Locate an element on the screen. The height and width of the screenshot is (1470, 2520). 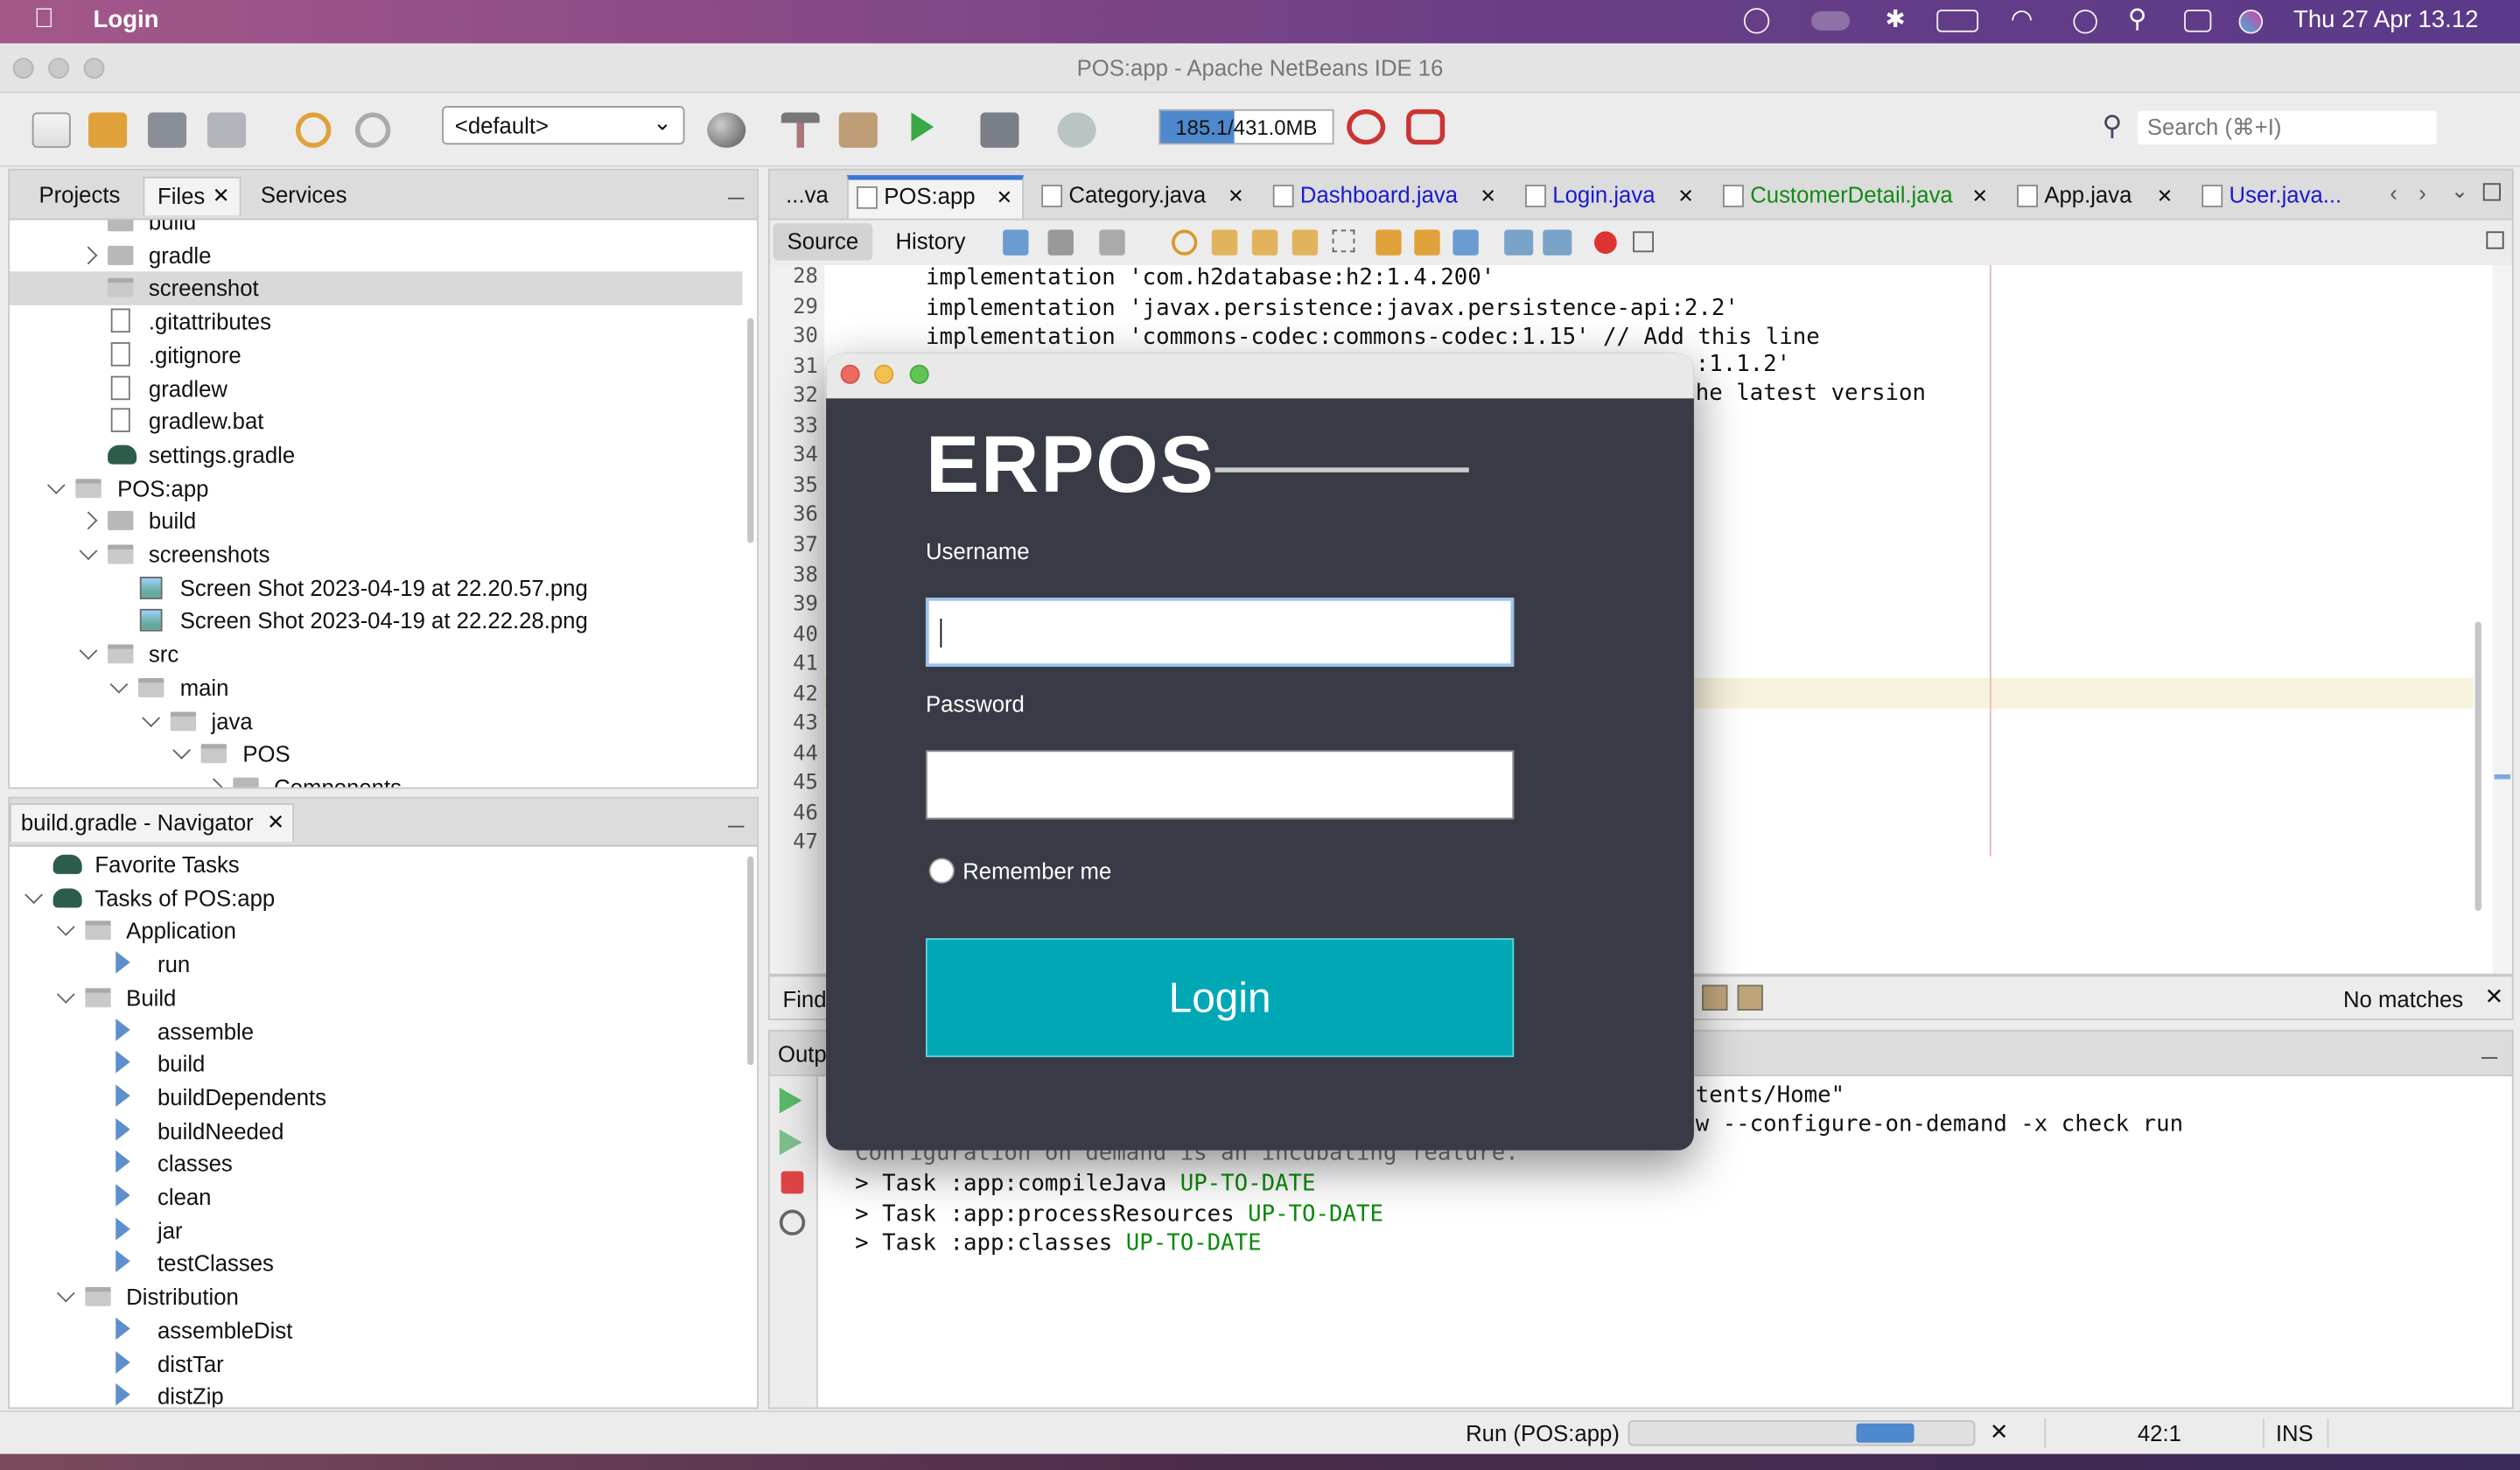
find-selection-icon is located at coordinates (1184, 242).